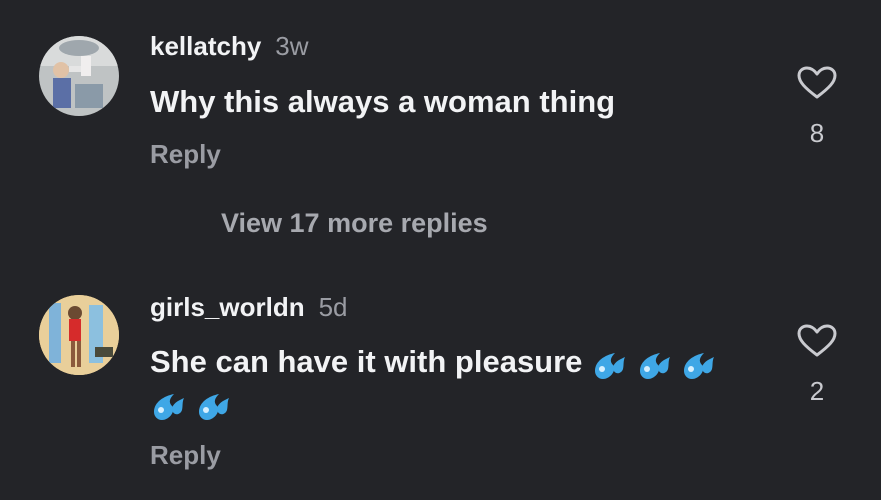 This screenshot has height=500, width=881. What do you see at coordinates (817, 133) in the screenshot?
I see `like-count: 8` at bounding box center [817, 133].